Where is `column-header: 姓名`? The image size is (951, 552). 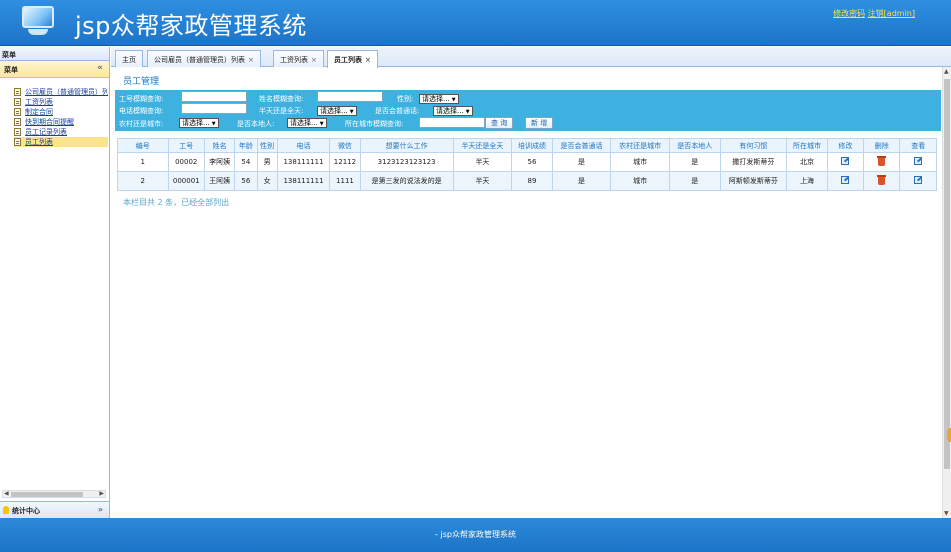
column-header: 姓名 is located at coordinates (219, 145).